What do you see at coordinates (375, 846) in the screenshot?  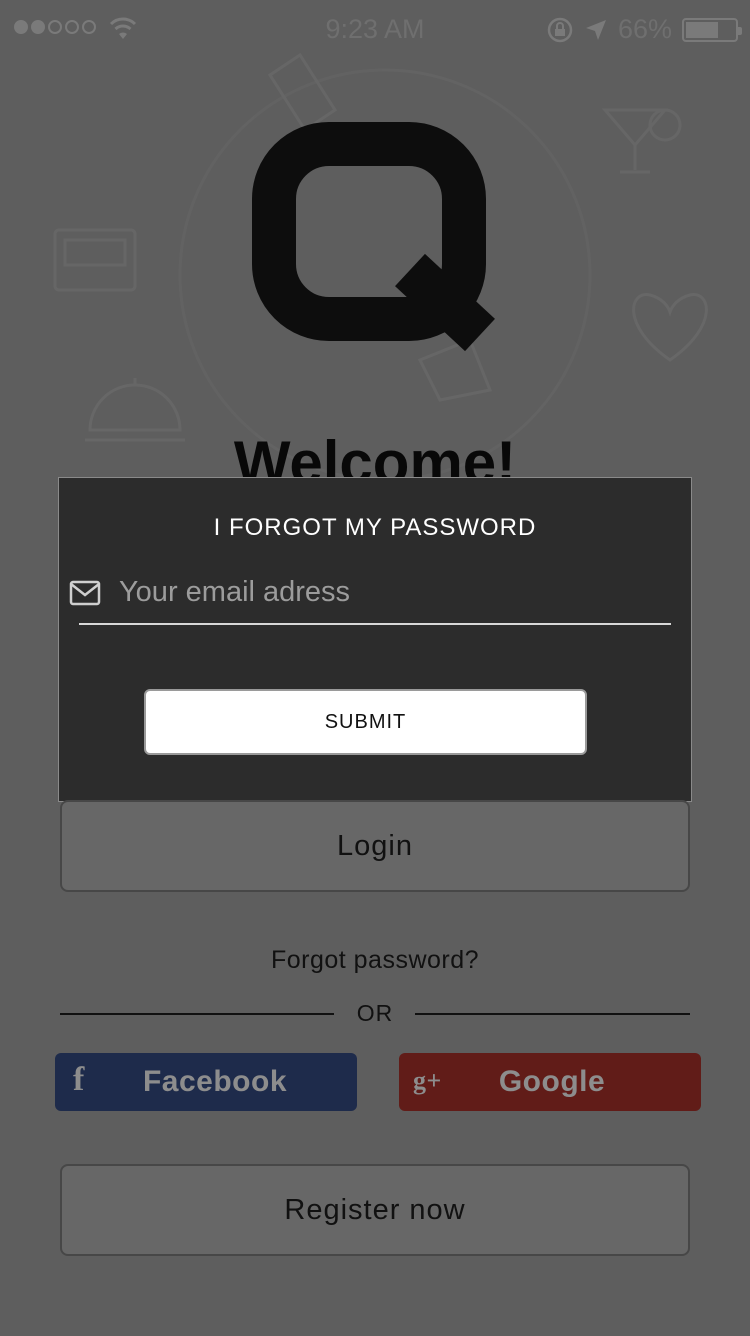 I see `login-button: Login` at bounding box center [375, 846].